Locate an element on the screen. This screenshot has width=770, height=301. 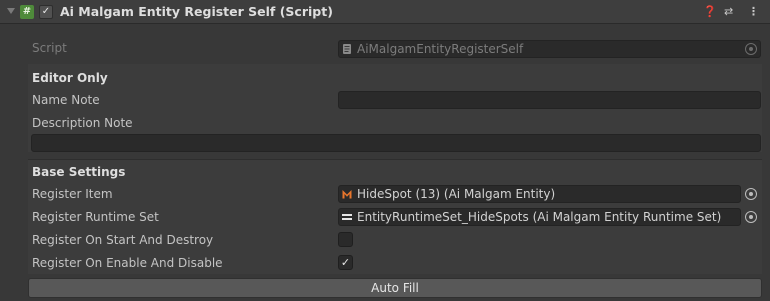
settings-sliders-icon: ⇄ is located at coordinates (728, 11).